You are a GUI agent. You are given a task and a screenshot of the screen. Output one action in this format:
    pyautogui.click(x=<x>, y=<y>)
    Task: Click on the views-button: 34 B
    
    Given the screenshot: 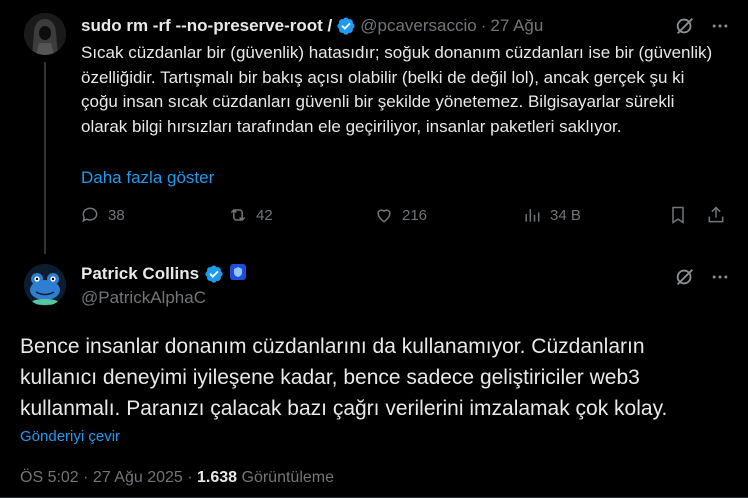 What is the action you would take?
    pyautogui.click(x=551, y=215)
    